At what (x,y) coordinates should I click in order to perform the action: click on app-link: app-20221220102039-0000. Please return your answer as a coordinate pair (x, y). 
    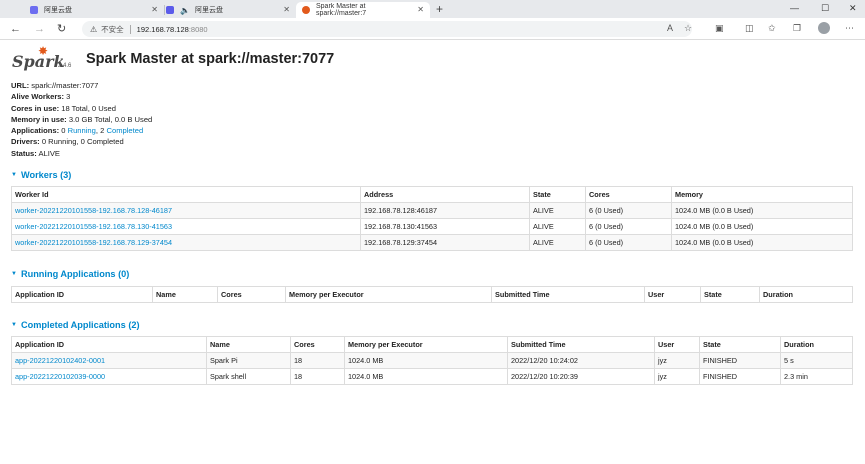
    Looking at the image, I should click on (60, 376).